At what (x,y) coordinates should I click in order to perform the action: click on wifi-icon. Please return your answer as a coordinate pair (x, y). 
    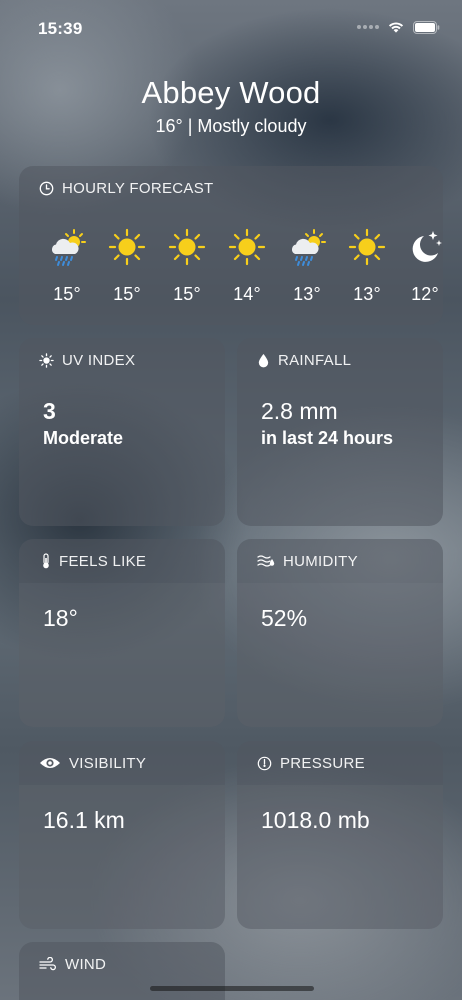
    Looking at the image, I should click on (396, 27).